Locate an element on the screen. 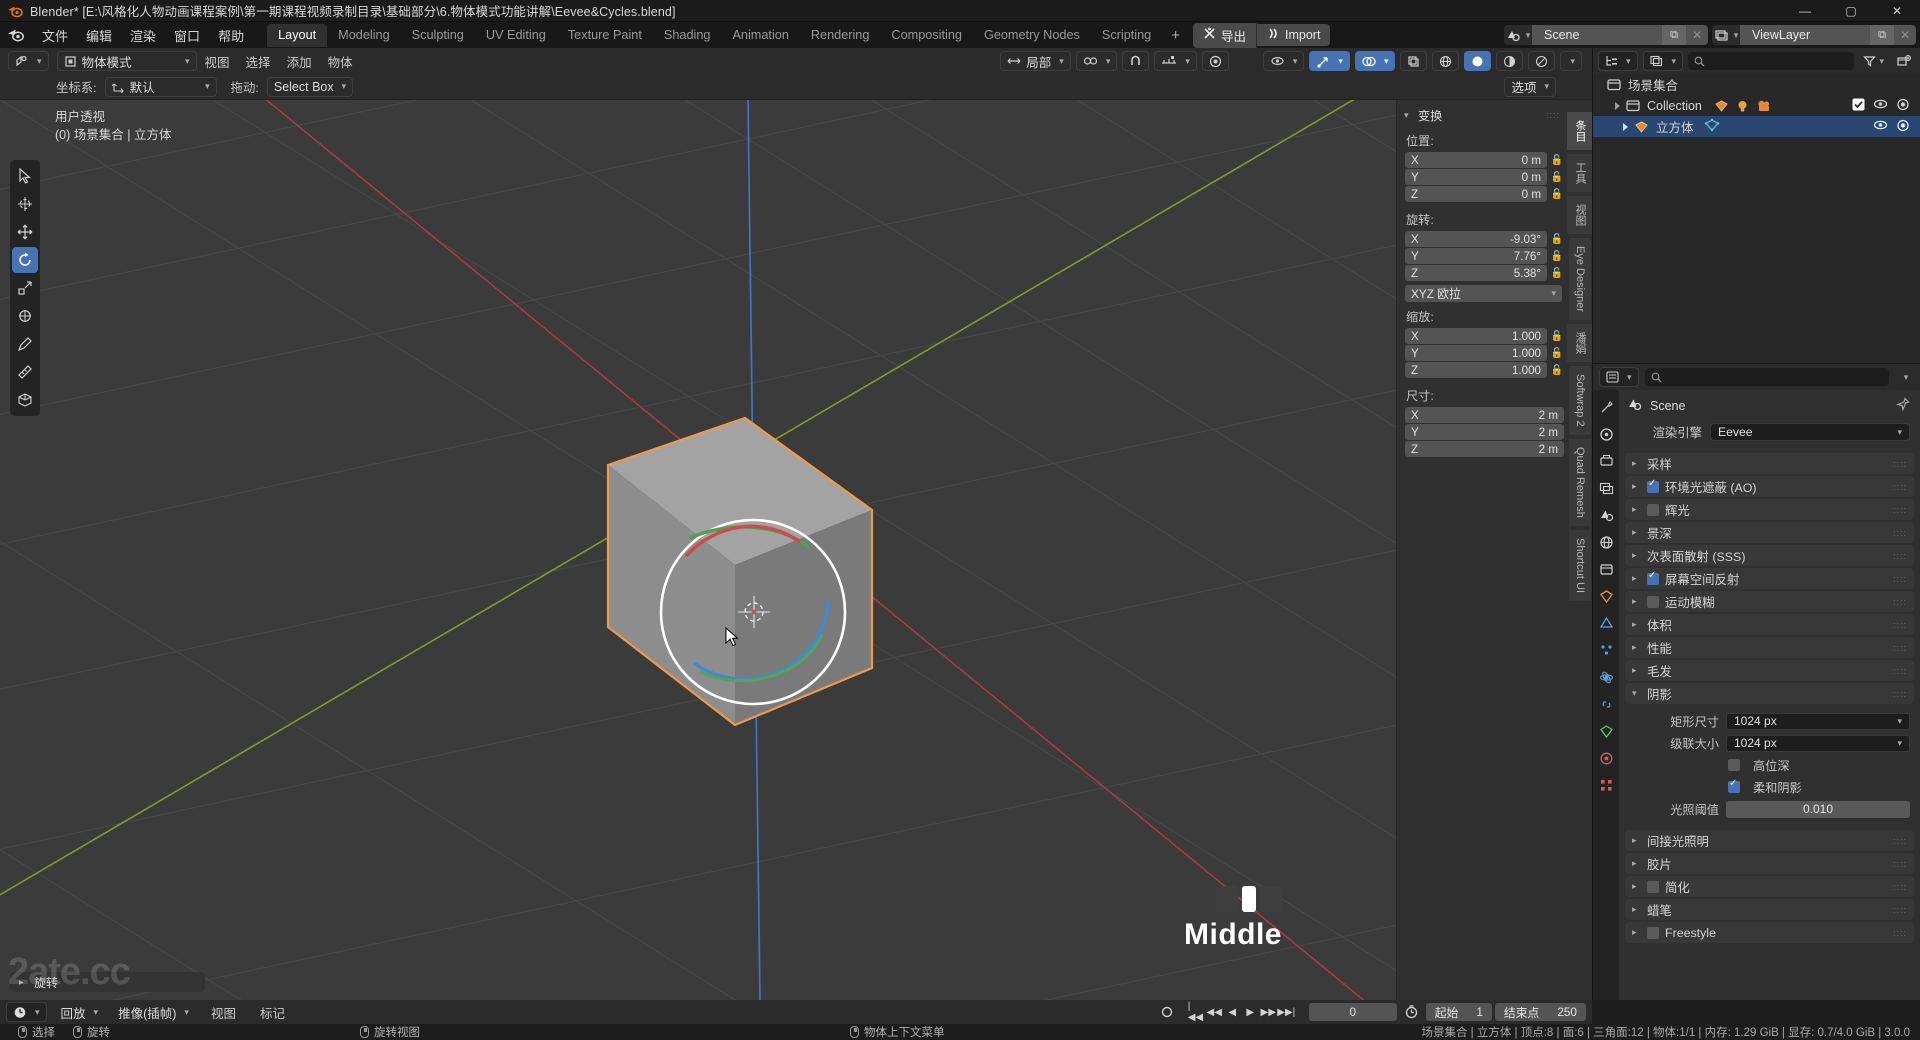 The height and width of the screenshot is (1040, 1920). panel-grease-pencil: ▸ 蜡笔 :::: is located at coordinates (1769, 909).